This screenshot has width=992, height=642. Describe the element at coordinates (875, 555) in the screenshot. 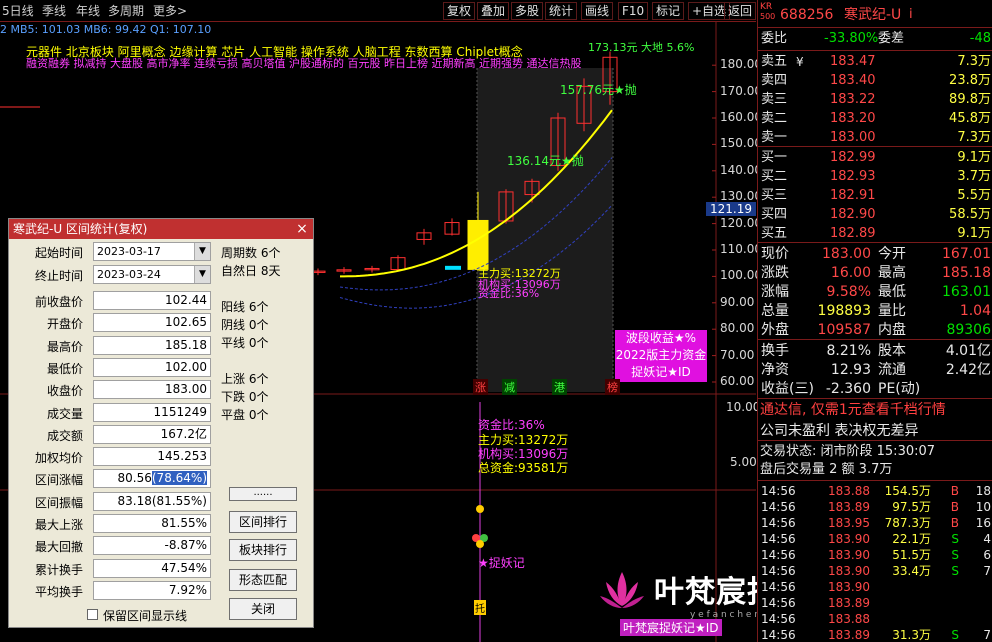

I see `tick-row: 14:56 183.90 51.5万 S 6` at that location.